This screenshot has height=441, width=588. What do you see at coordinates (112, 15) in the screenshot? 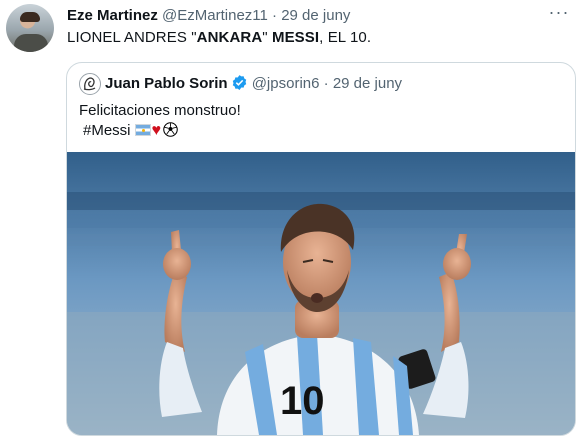
I see `author-name: Eze Martinez` at bounding box center [112, 15].